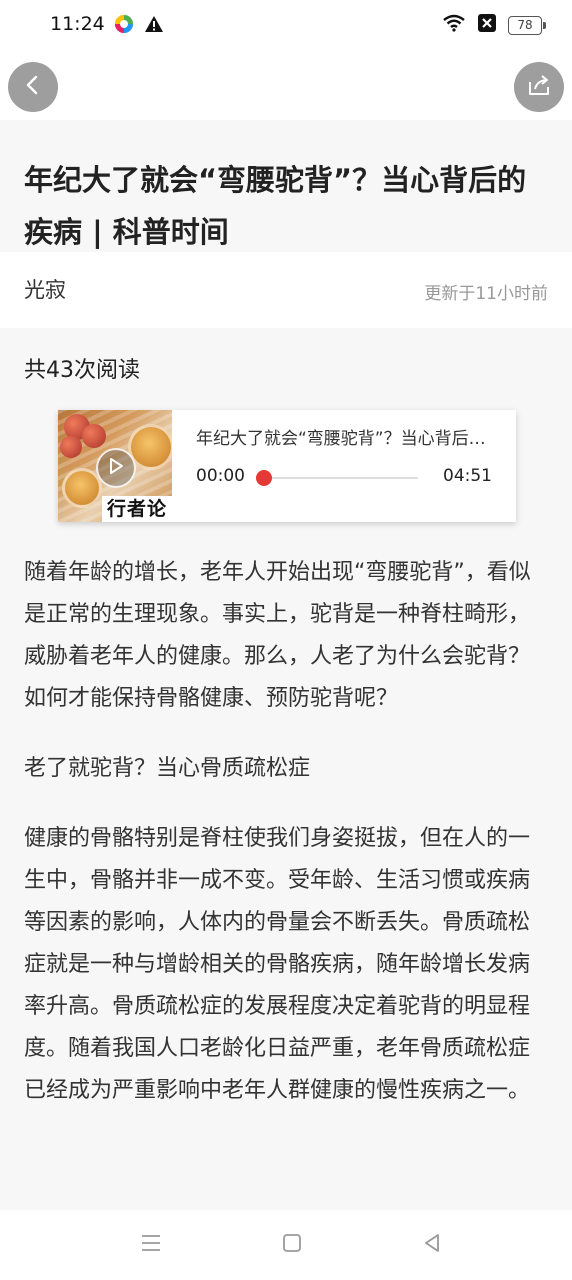 The height and width of the screenshot is (1280, 572). I want to click on chevron-left-icon, so click(33, 87).